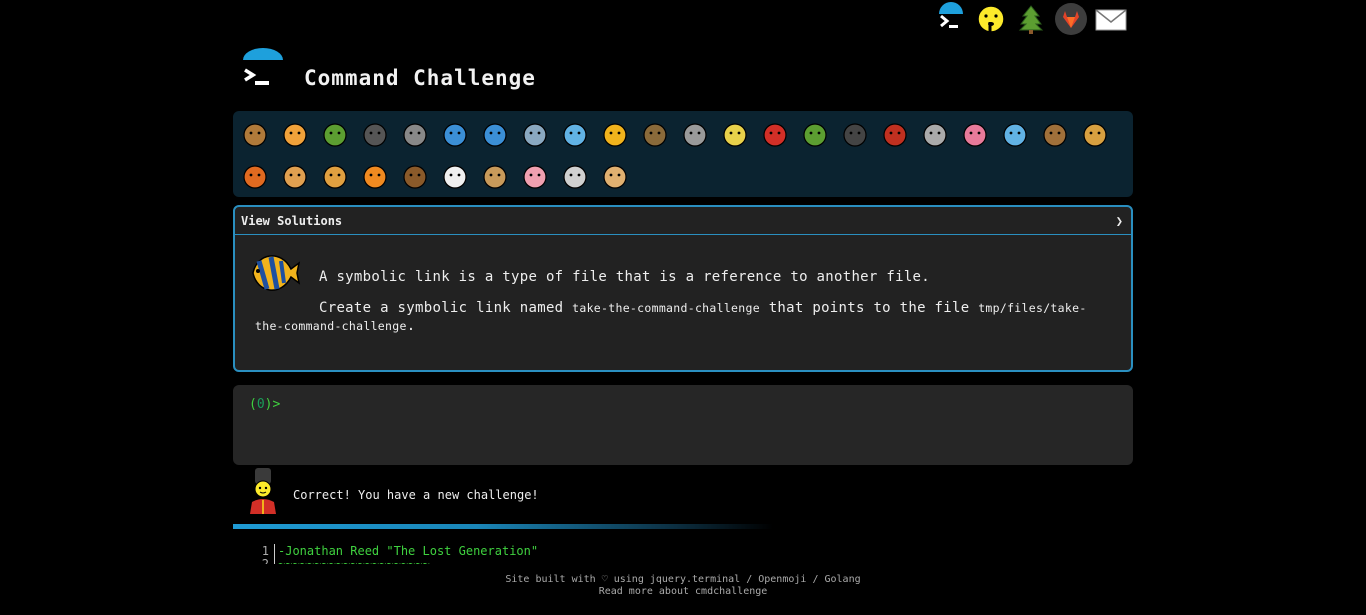 The image size is (1366, 615). What do you see at coordinates (575, 134) in the screenshot?
I see `challenge-fish-icon` at bounding box center [575, 134].